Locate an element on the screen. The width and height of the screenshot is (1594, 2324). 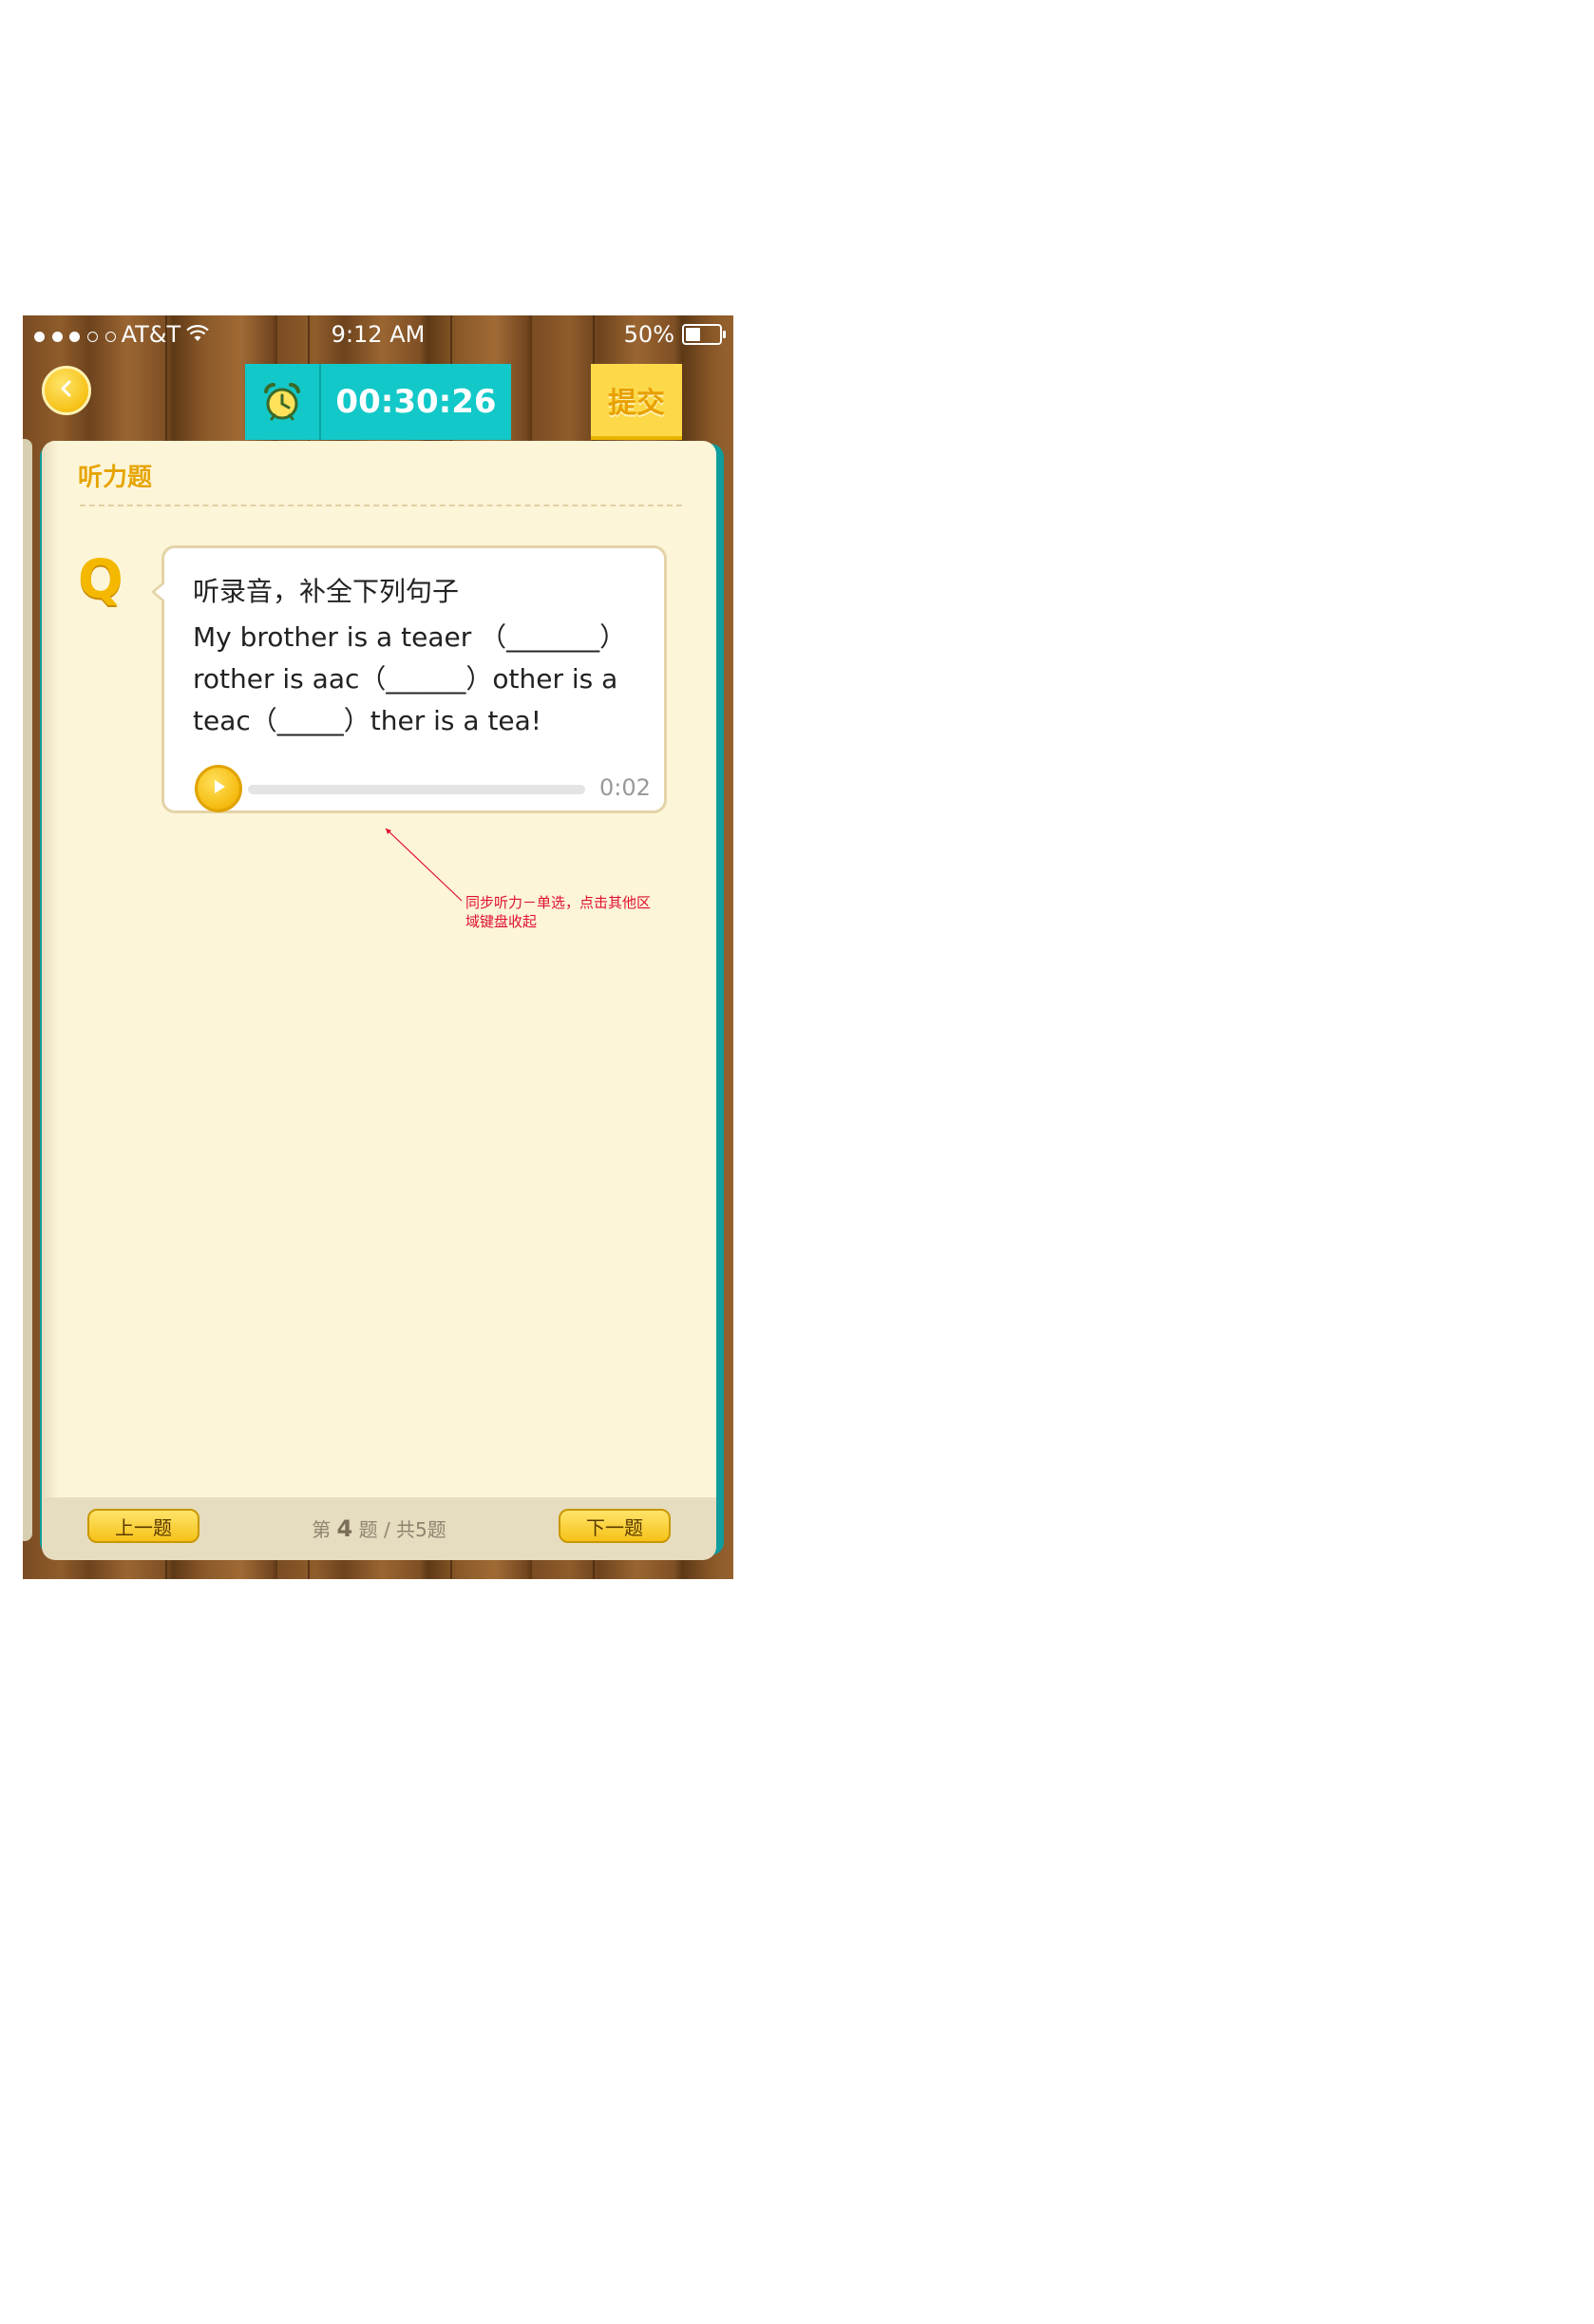
annotation-arrow is located at coordinates (424, 865).